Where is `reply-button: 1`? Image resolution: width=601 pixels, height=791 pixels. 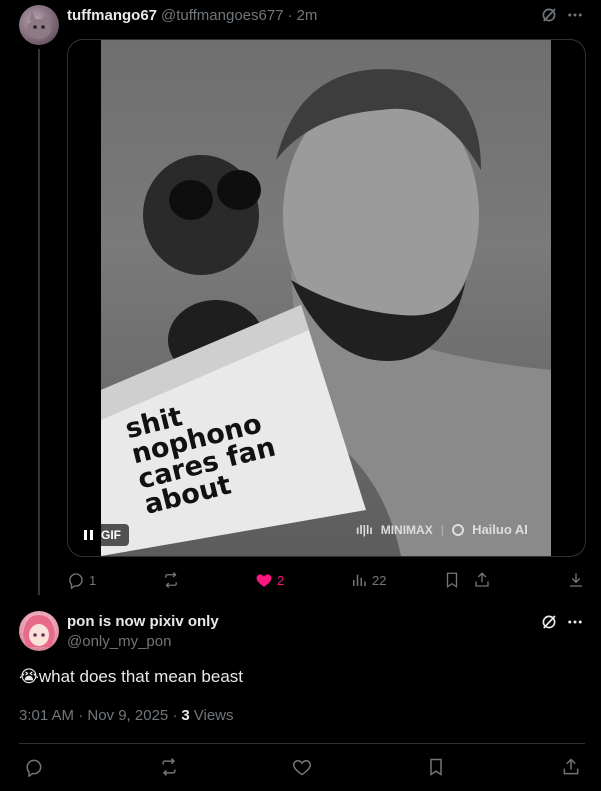 reply-button: 1 is located at coordinates (81, 580).